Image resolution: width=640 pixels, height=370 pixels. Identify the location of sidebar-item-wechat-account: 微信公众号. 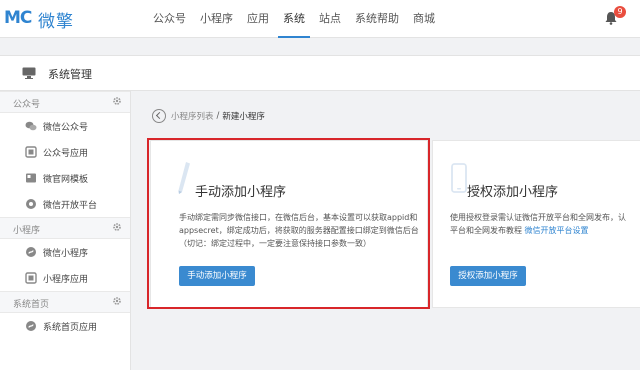
(65, 126).